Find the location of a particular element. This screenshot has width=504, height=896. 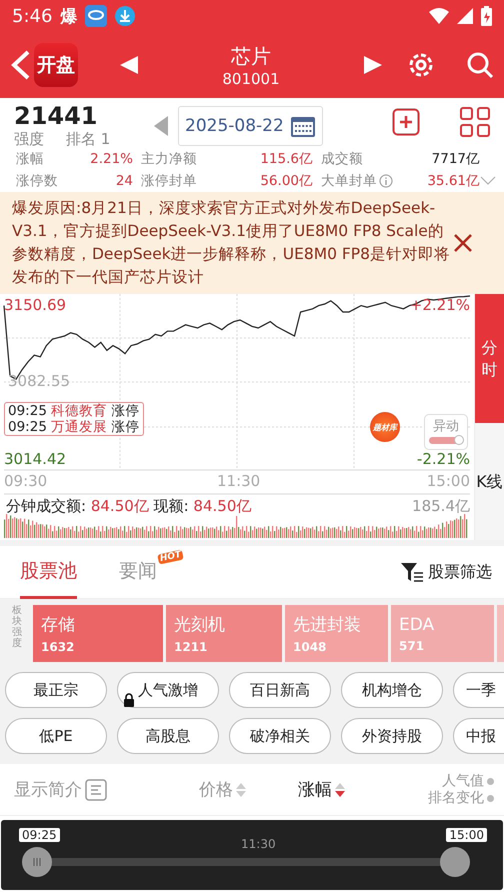

end-handle is located at coordinates (455, 862).